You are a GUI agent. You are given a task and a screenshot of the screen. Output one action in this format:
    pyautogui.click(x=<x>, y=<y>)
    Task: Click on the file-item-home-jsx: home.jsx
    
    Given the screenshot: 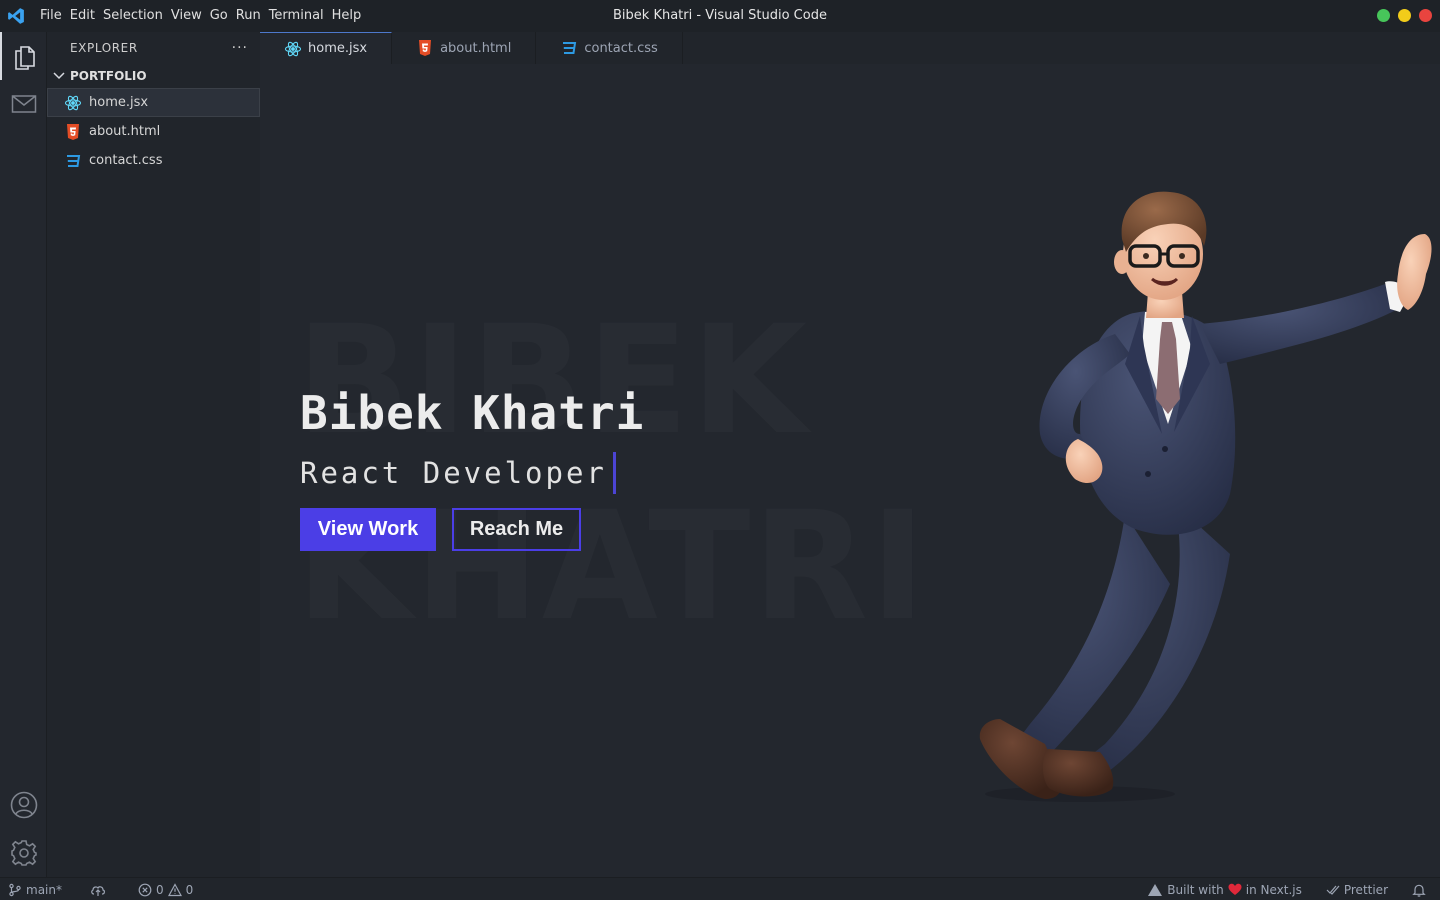 What is the action you would take?
    pyautogui.click(x=153, y=102)
    